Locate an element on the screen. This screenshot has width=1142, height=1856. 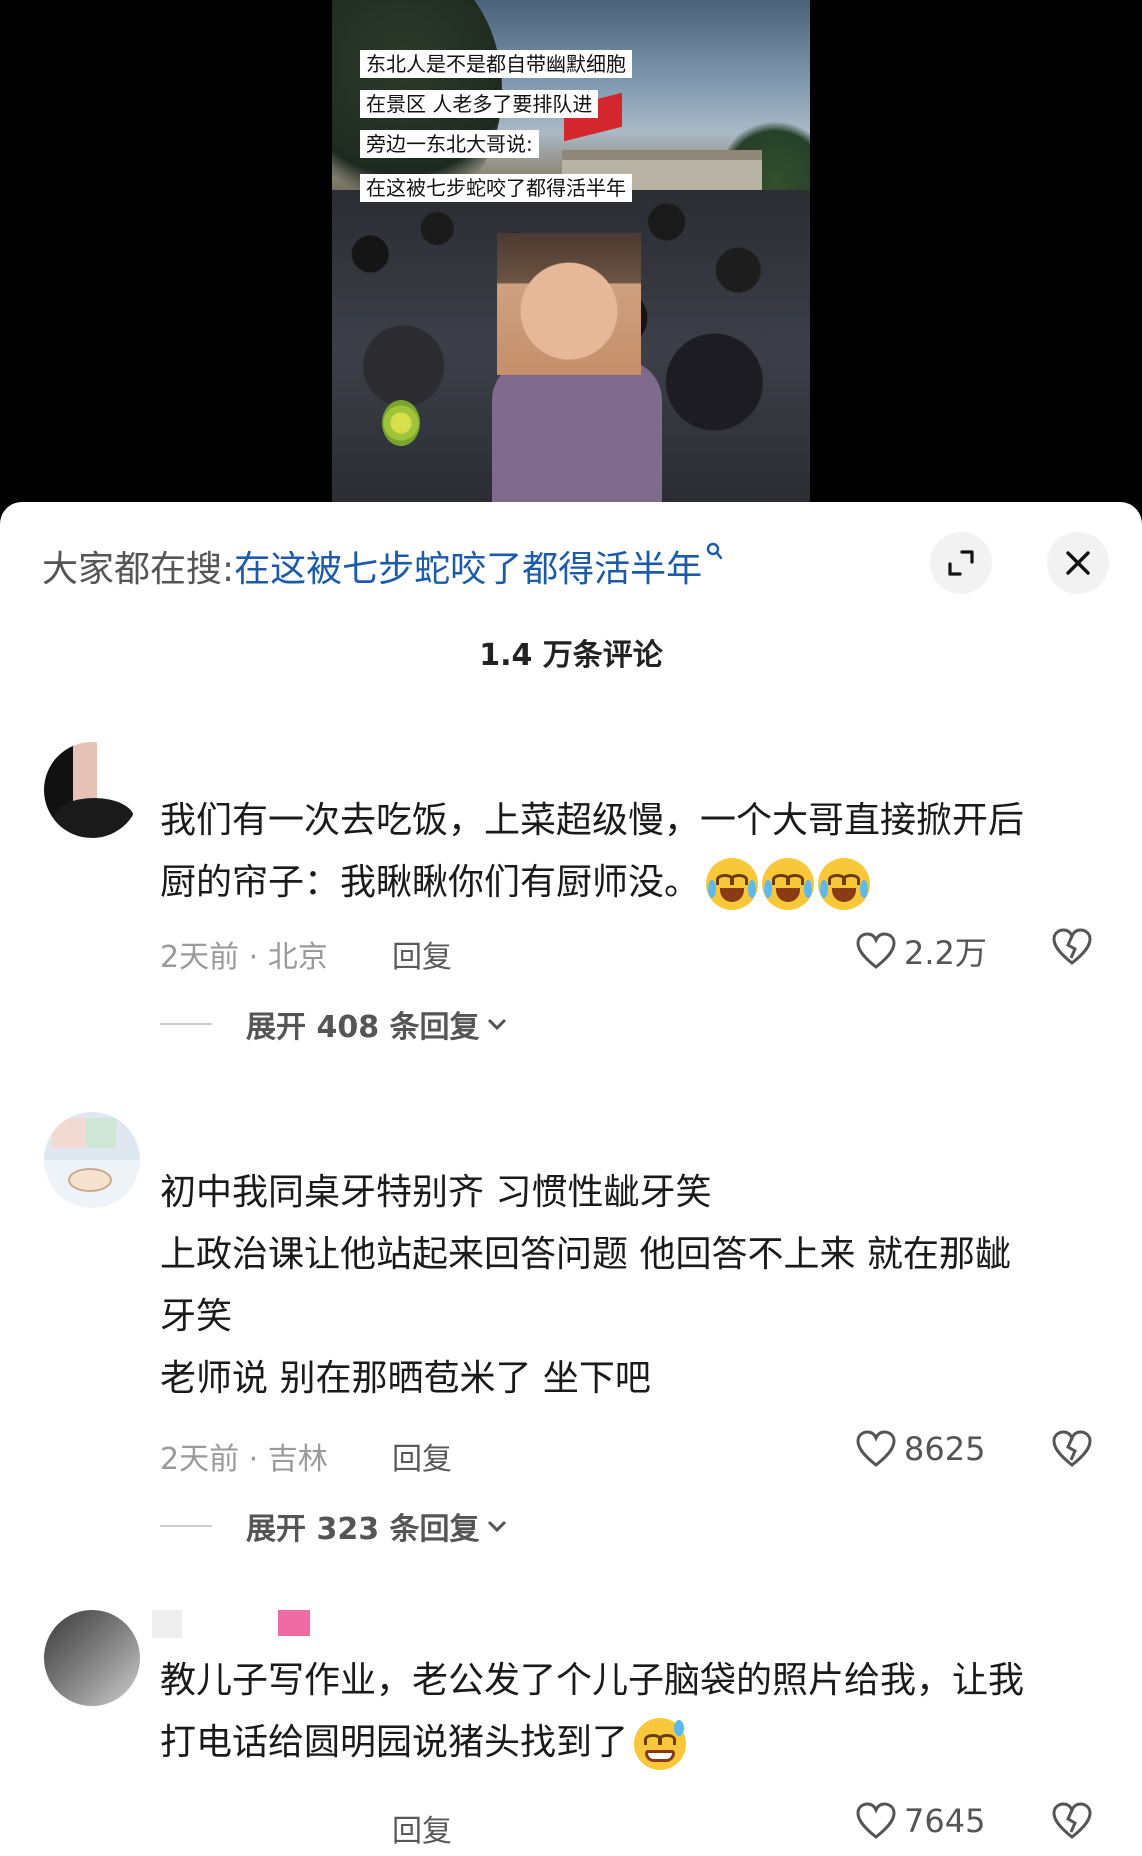
username-blur is located at coordinates (167, 1624).